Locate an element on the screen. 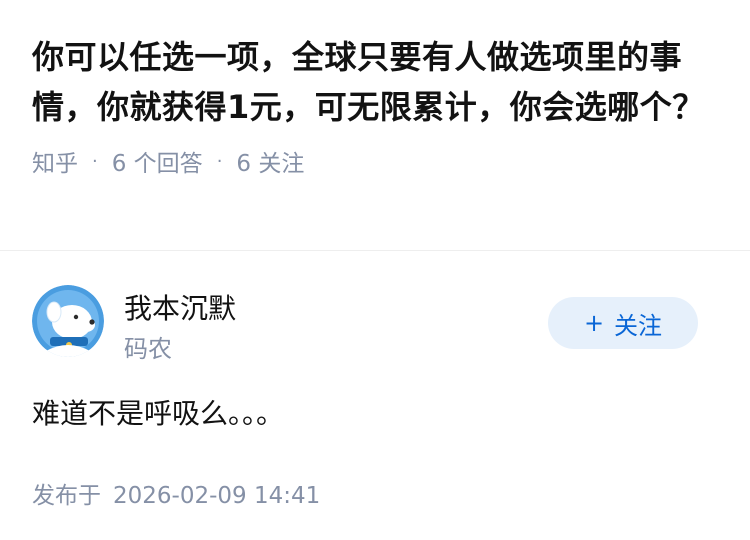  author-name: 我本沉默 is located at coordinates (180, 307).